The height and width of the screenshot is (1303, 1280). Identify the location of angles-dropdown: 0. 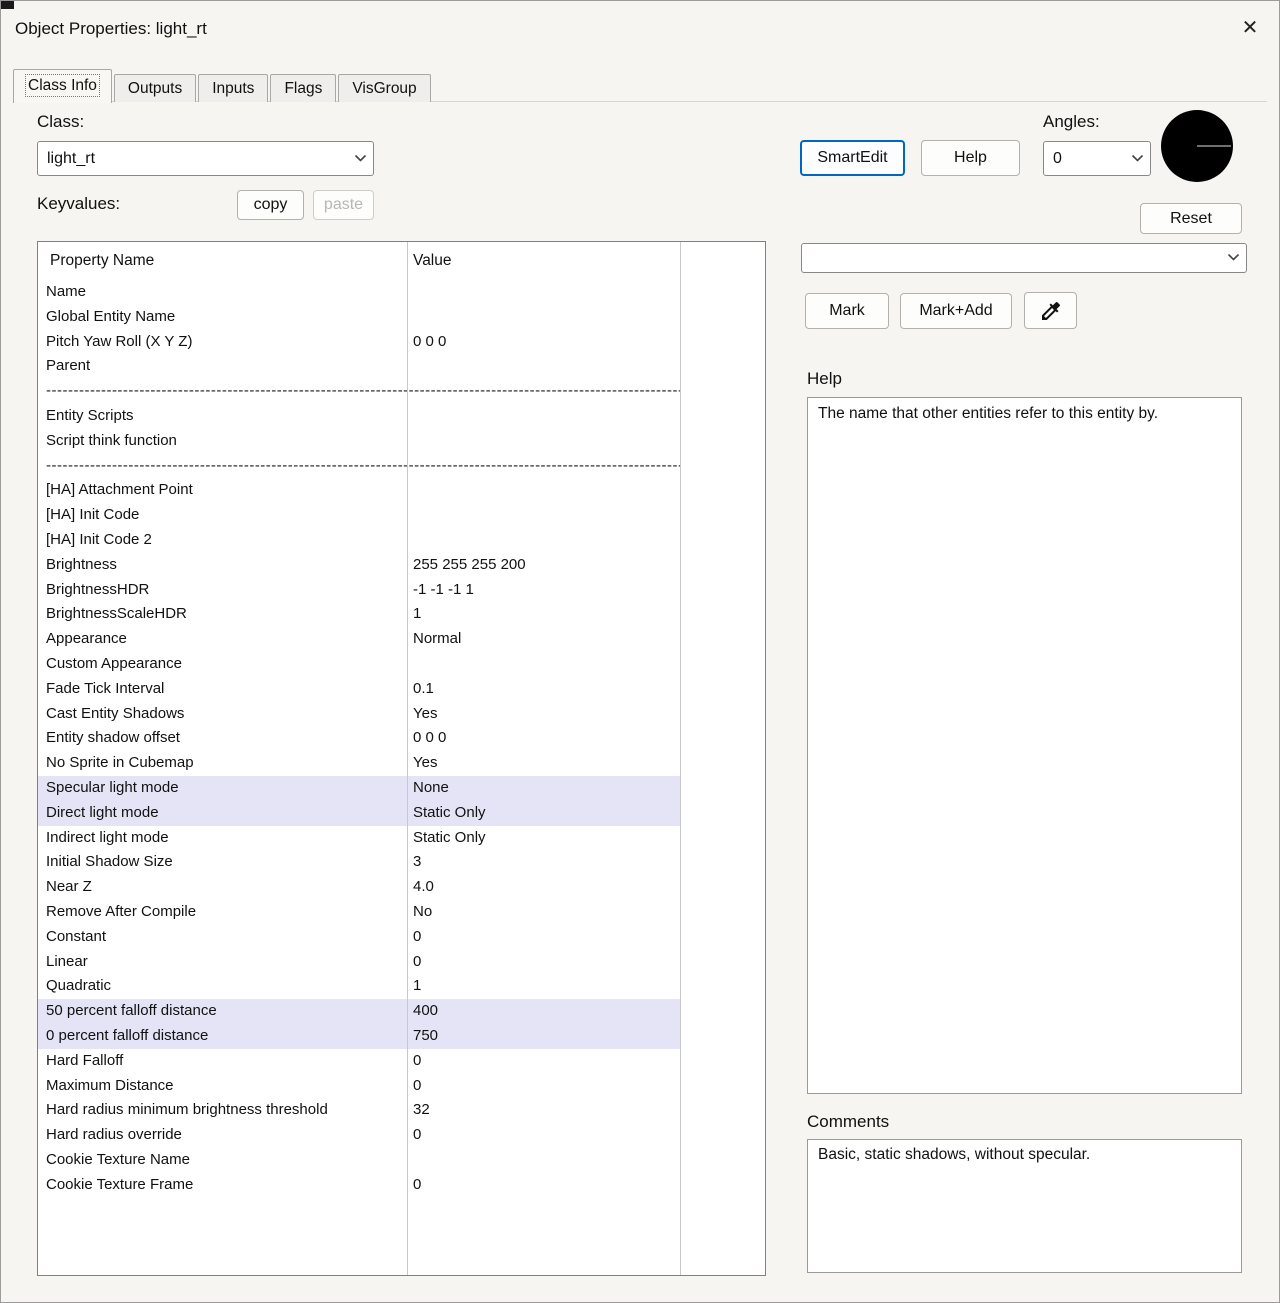
(1097, 158).